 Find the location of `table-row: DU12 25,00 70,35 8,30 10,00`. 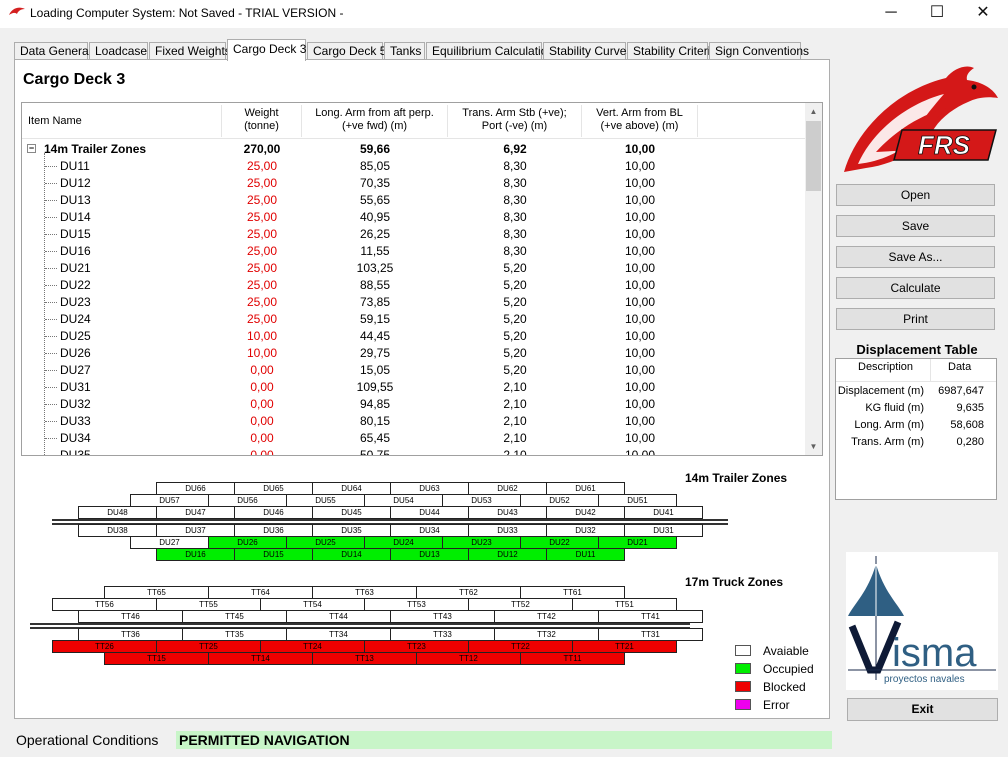

table-row: DU12 25,00 70,35 8,30 10,00 is located at coordinates (414, 183).